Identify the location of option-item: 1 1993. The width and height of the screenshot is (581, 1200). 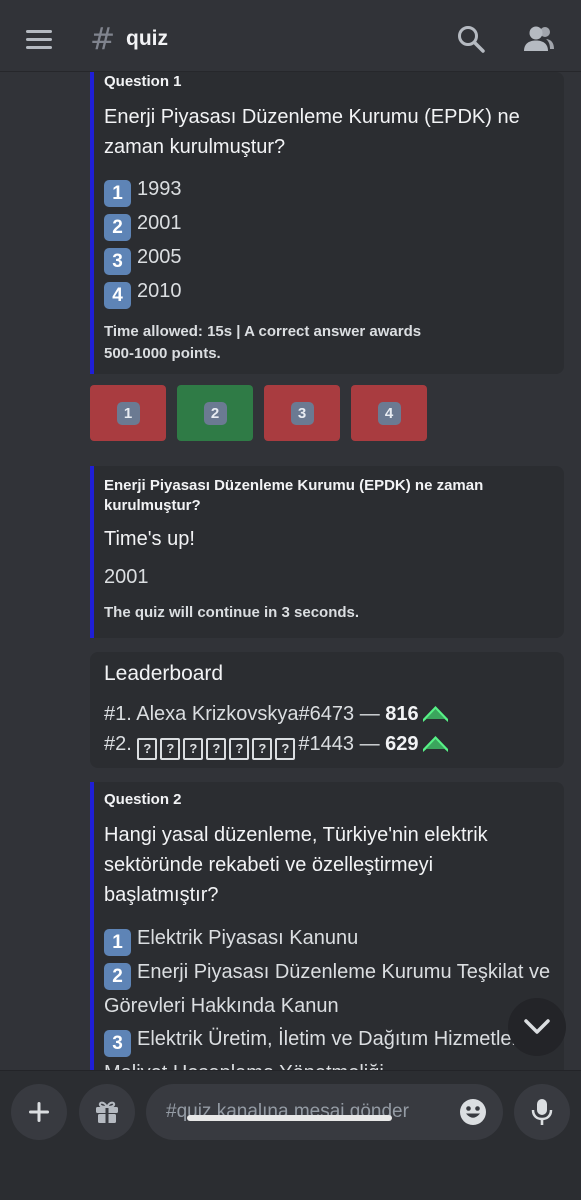
(143, 190).